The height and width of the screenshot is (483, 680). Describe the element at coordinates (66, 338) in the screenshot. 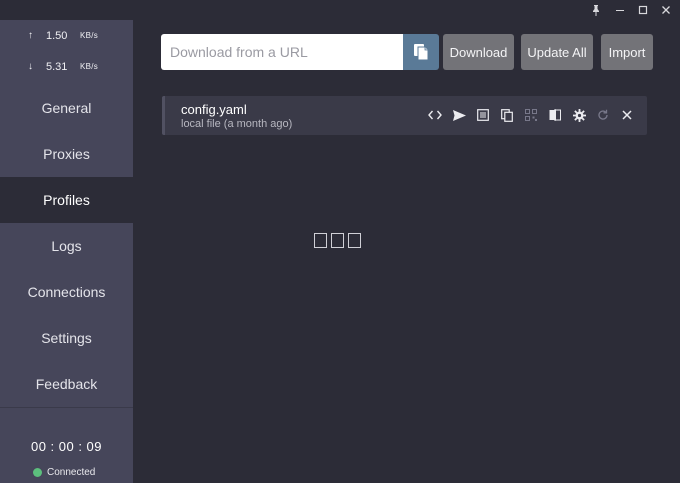

I see `nav-settings: Settings` at that location.